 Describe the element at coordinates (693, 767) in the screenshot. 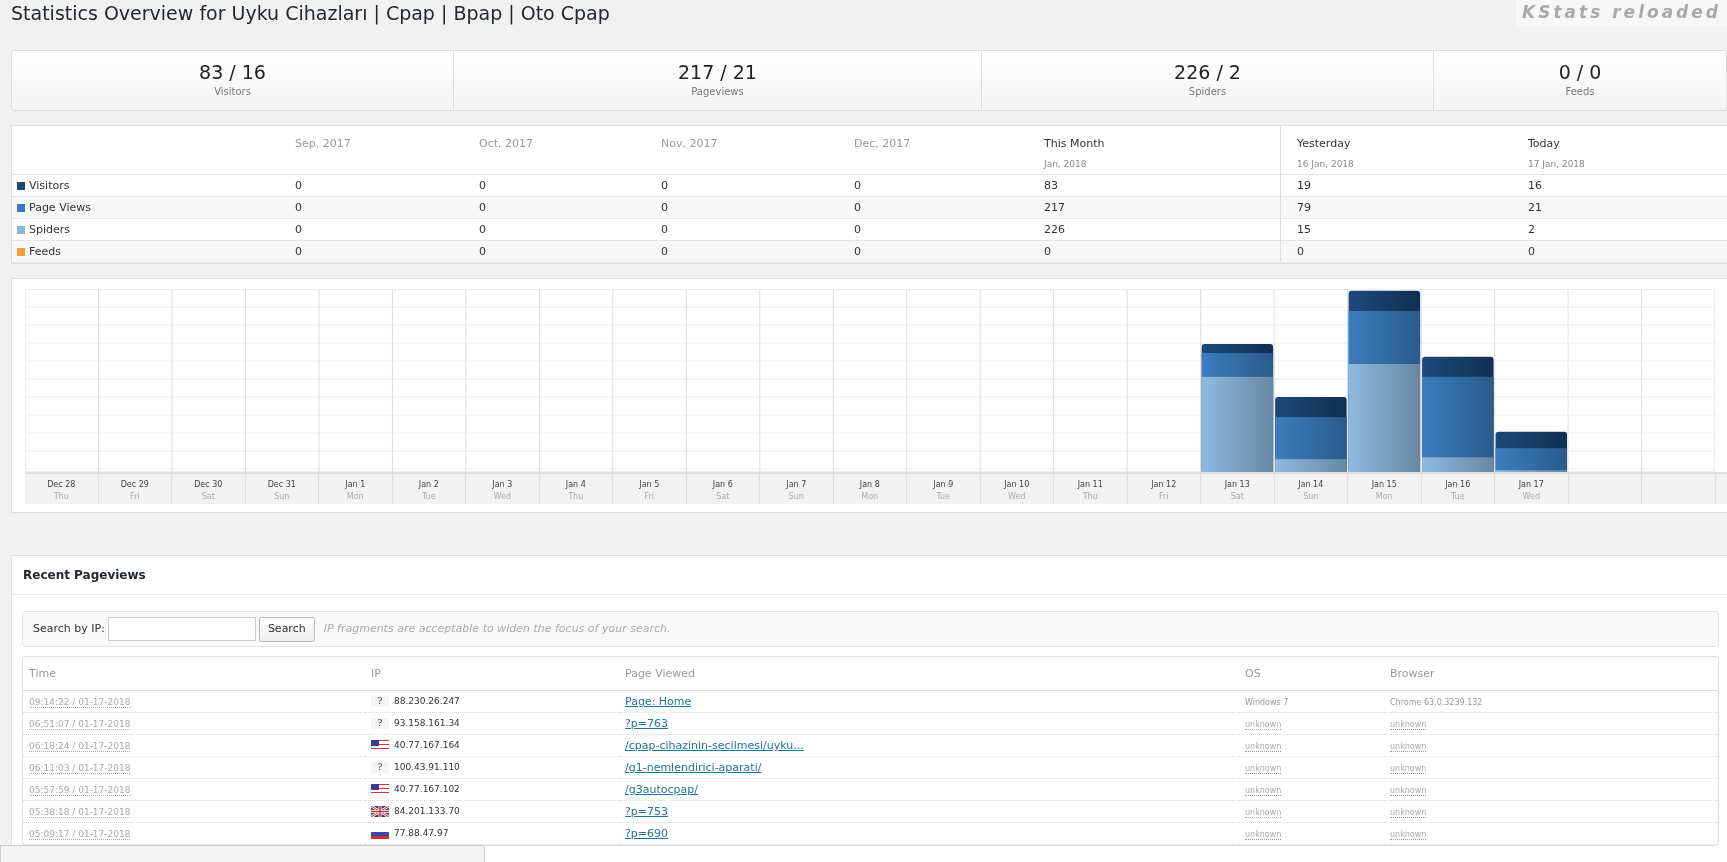

I see `page-link: /g1-nemlendirici-aparati/` at that location.